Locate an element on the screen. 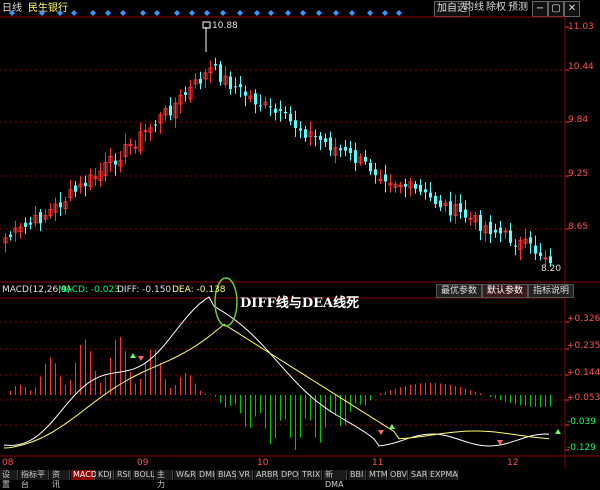  date-label: 11 is located at coordinates (378, 463).